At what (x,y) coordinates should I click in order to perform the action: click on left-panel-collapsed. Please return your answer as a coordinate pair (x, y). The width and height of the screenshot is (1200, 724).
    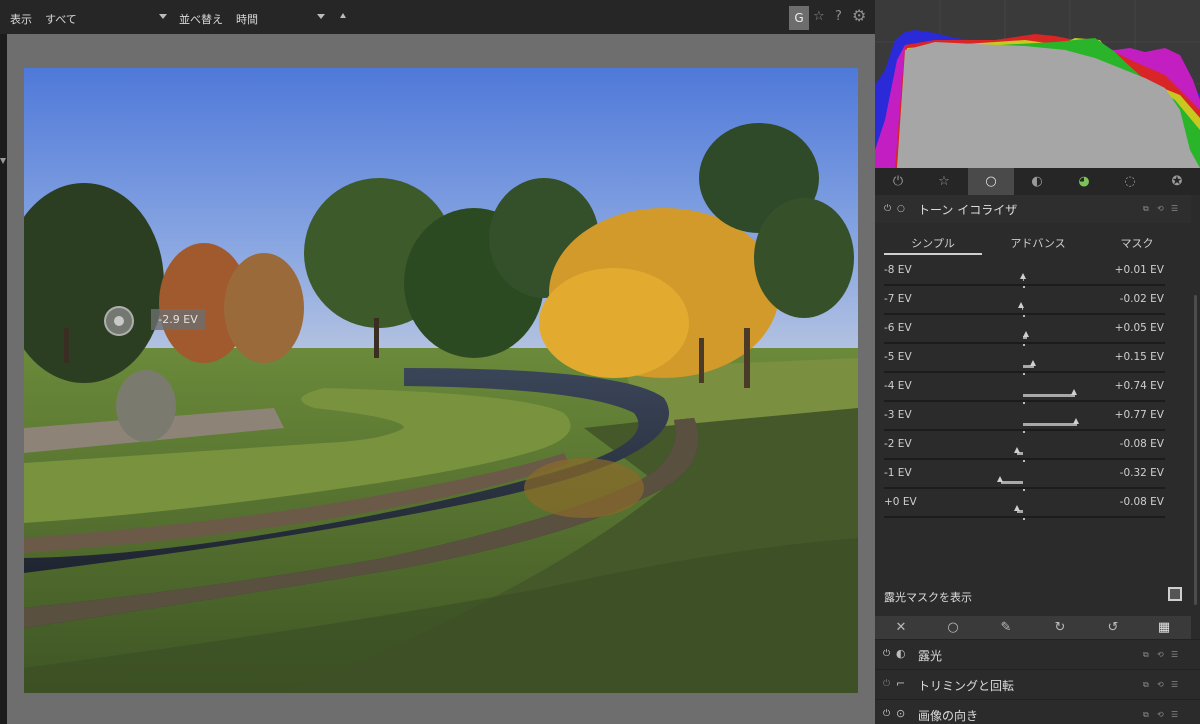
    Looking at the image, I should click on (3, 379).